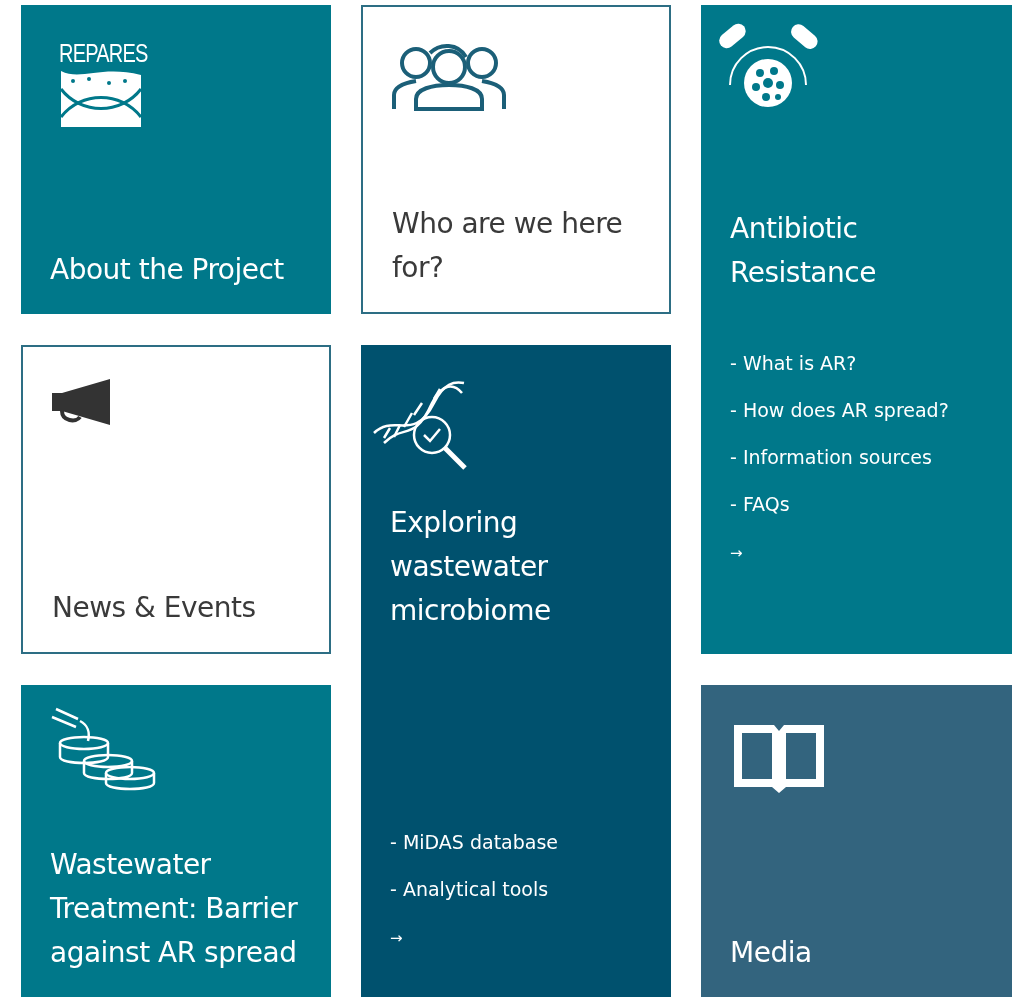 The width and height of the screenshot is (1020, 999). Describe the element at coordinates (471, 567) in the screenshot. I see `tile-title: Exploring wastewater microbiome` at that location.